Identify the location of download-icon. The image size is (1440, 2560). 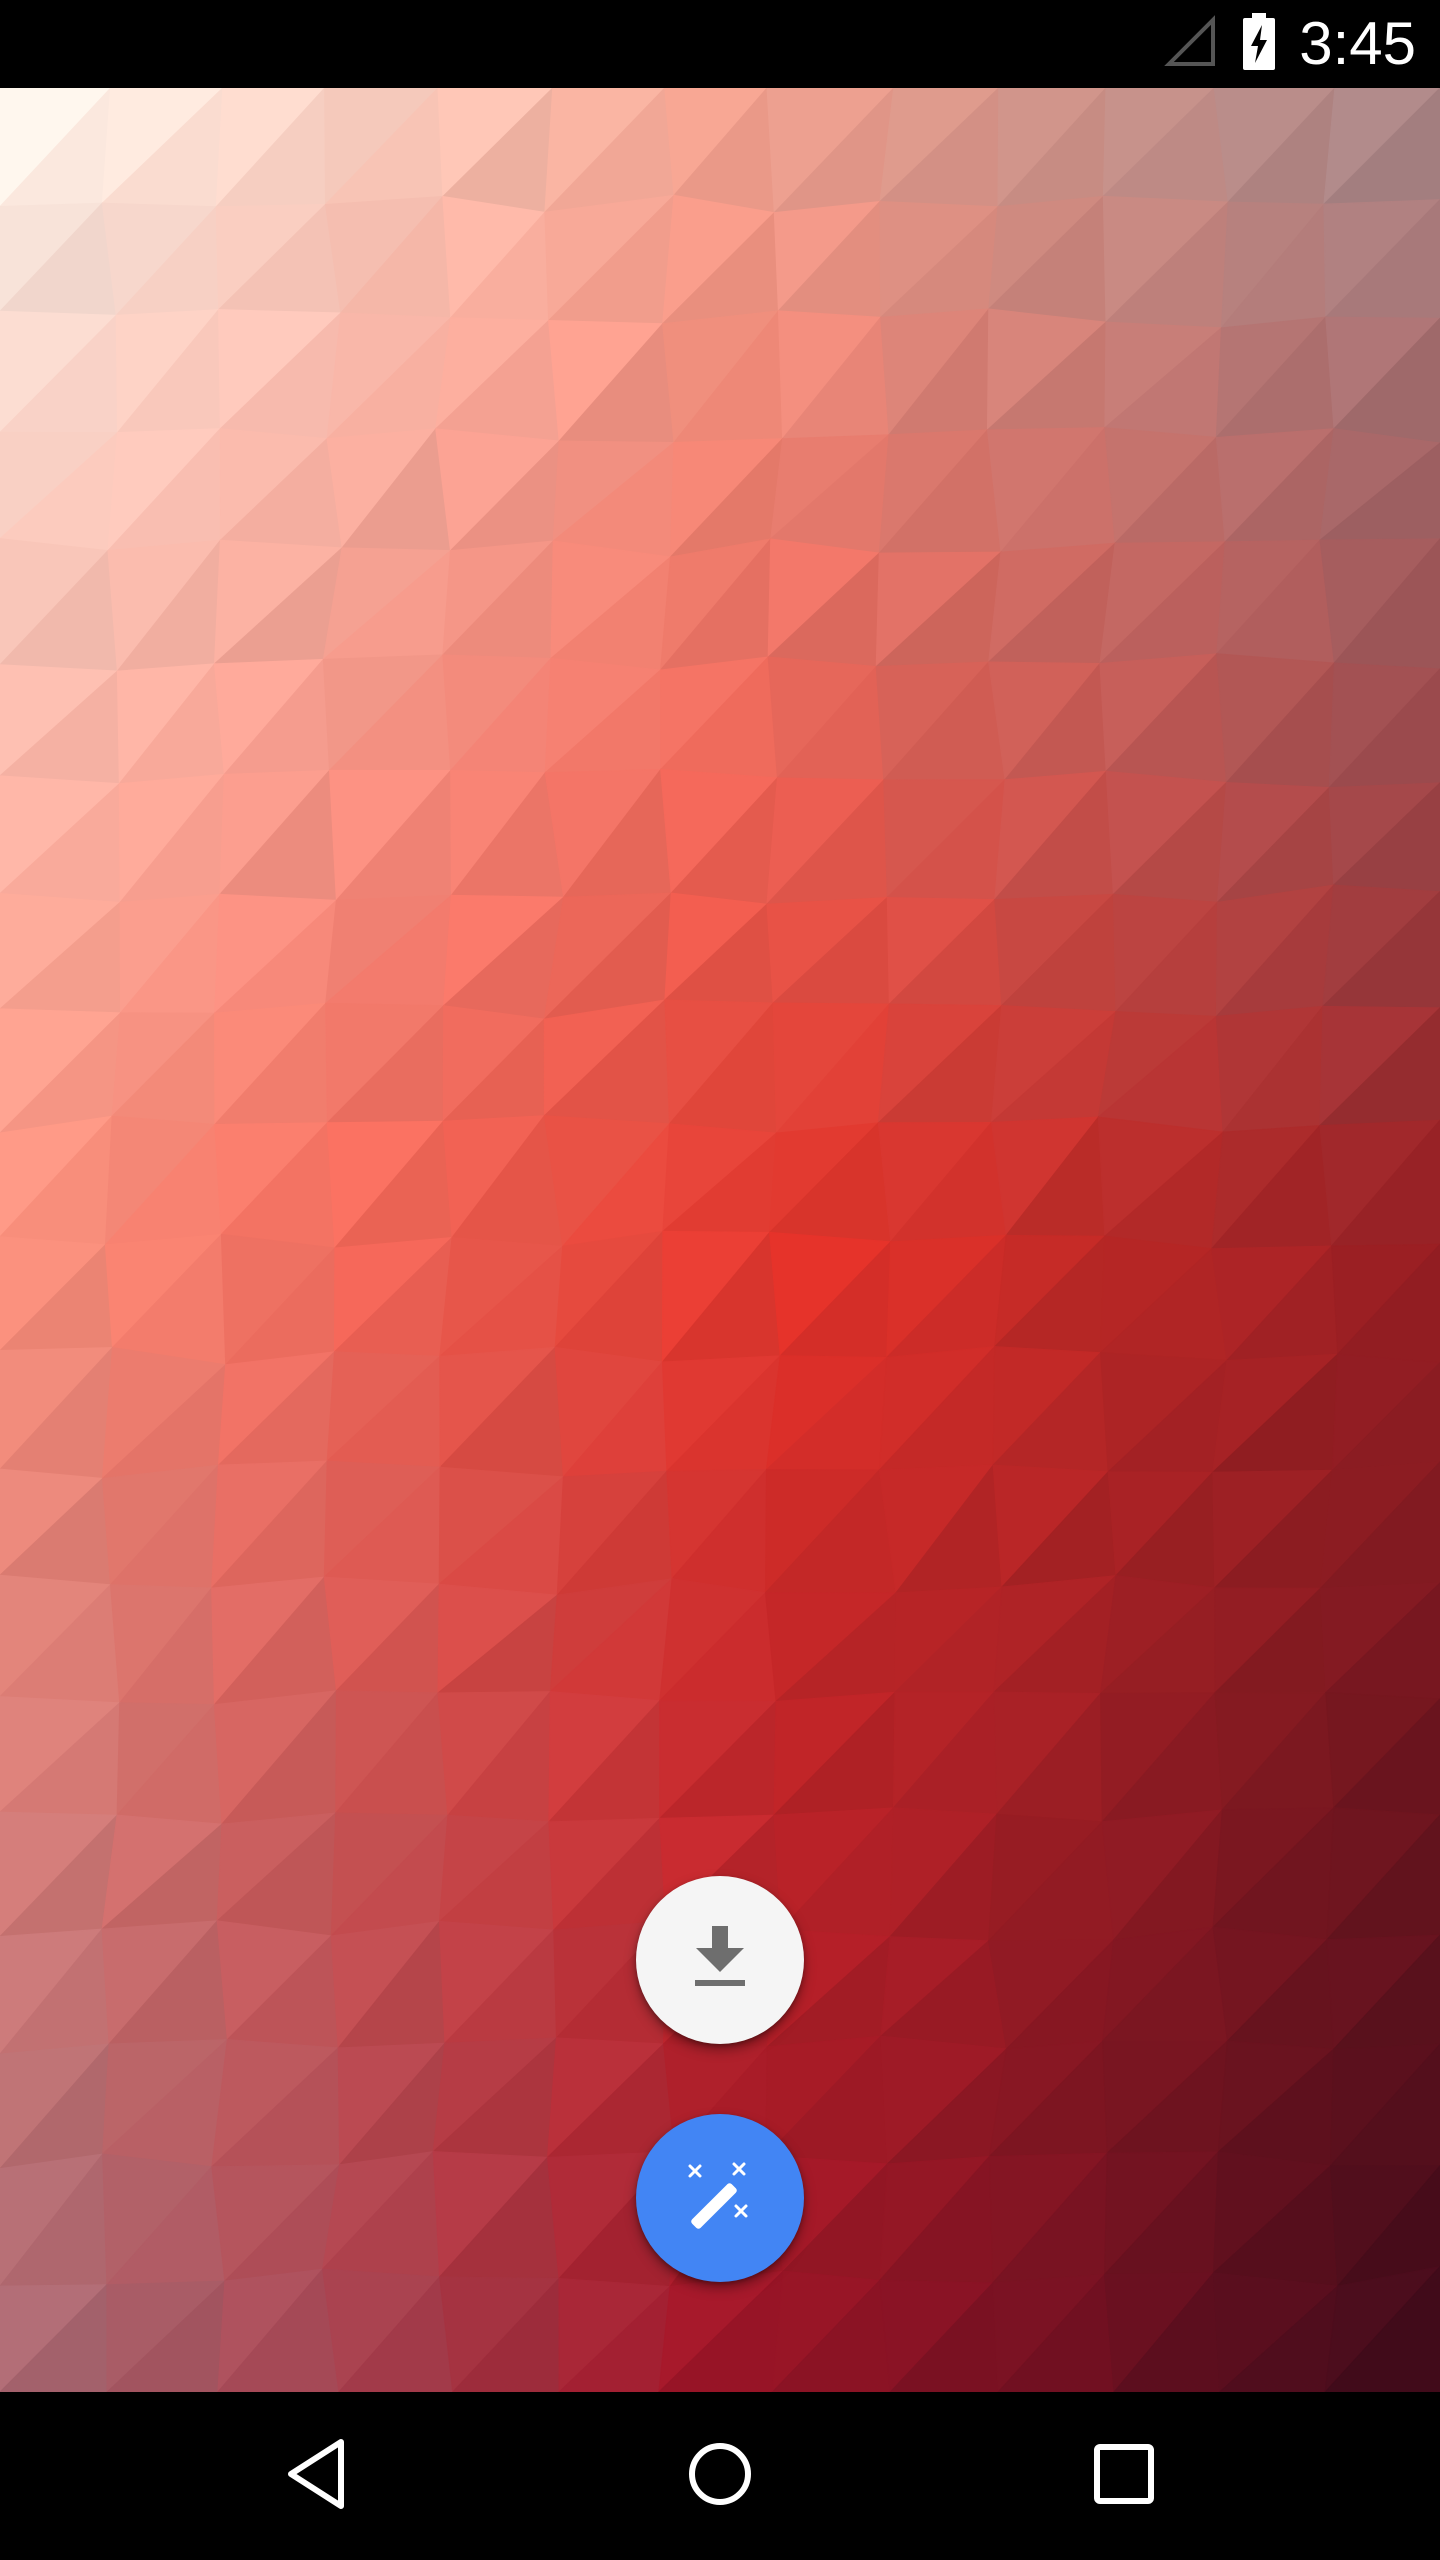
(720, 1960).